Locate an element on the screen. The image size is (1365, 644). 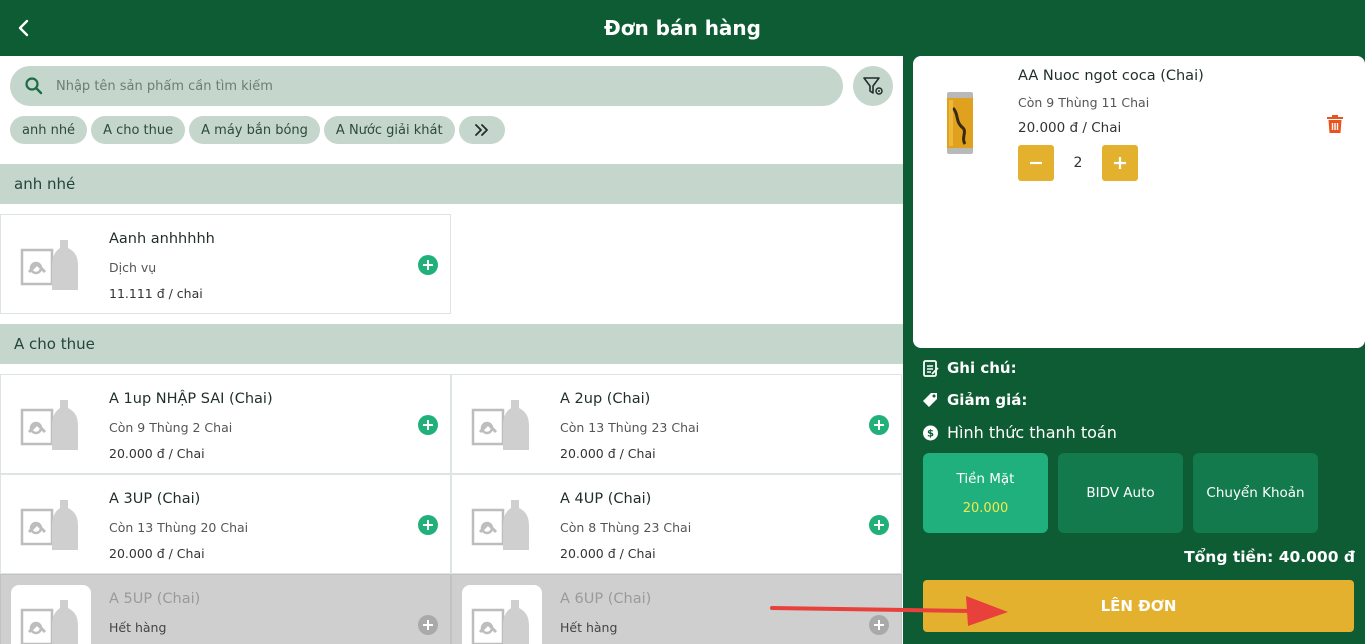
payment-bidv-button: BIDV Auto is located at coordinates (1120, 493).